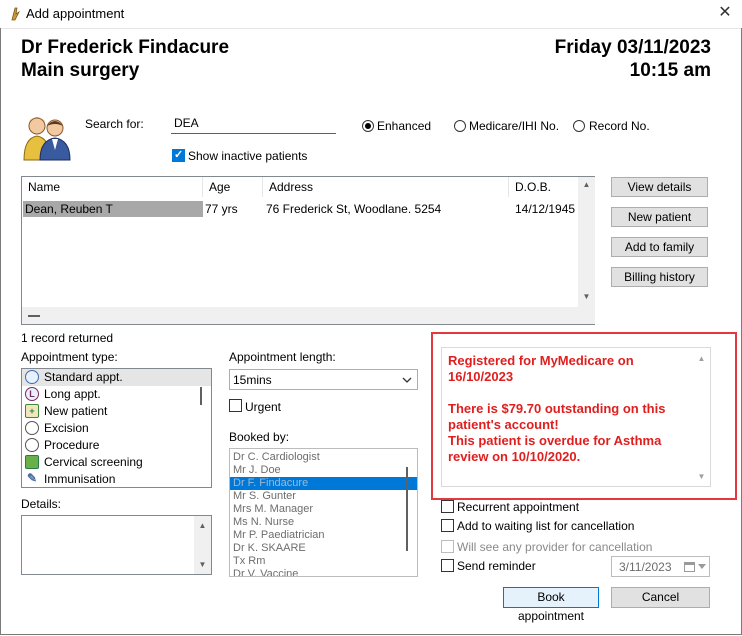  Describe the element at coordinates (80, 70) in the screenshot. I see `location-name: Main surgery` at that location.